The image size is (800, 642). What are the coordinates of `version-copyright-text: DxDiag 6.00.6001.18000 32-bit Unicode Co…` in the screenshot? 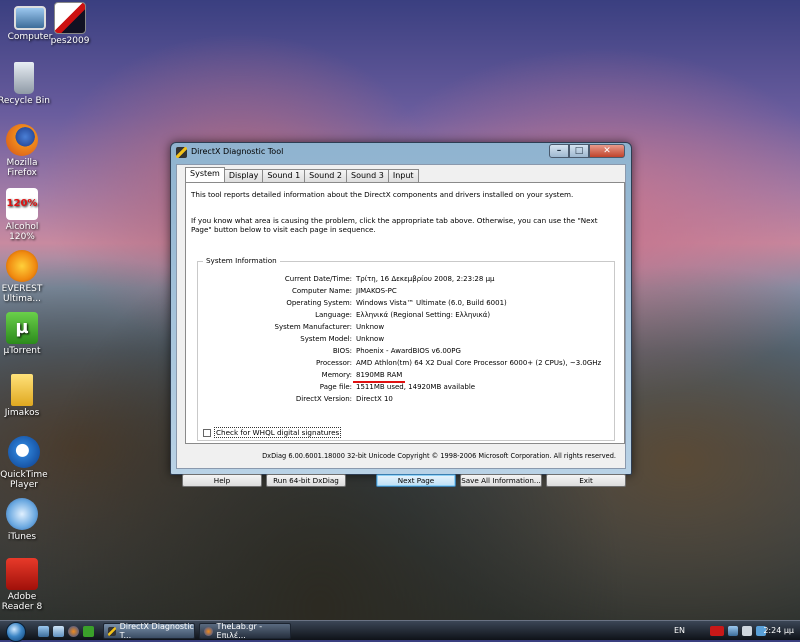 It's located at (439, 456).